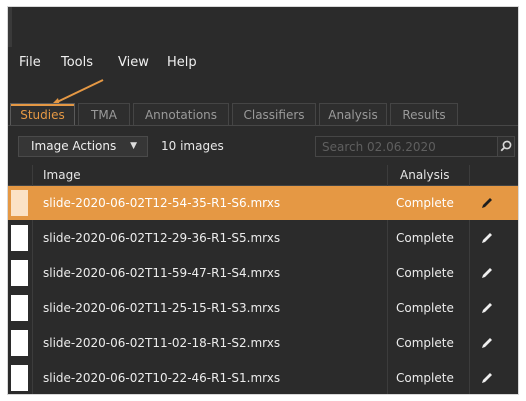 Image resolution: width=526 pixels, height=401 pixels. I want to click on column-header-image: Image, so click(62, 175).